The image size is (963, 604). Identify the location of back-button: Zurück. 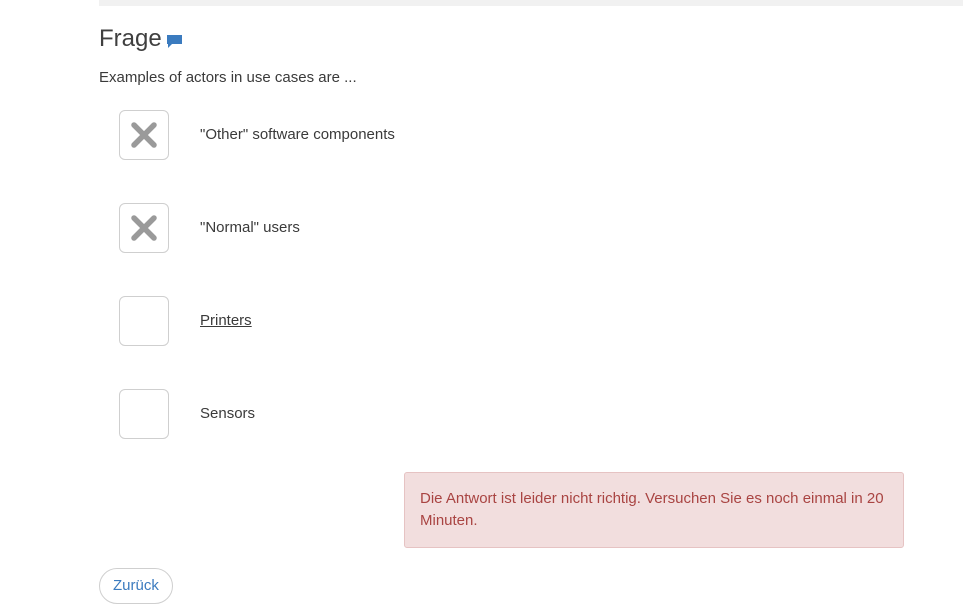
(136, 586).